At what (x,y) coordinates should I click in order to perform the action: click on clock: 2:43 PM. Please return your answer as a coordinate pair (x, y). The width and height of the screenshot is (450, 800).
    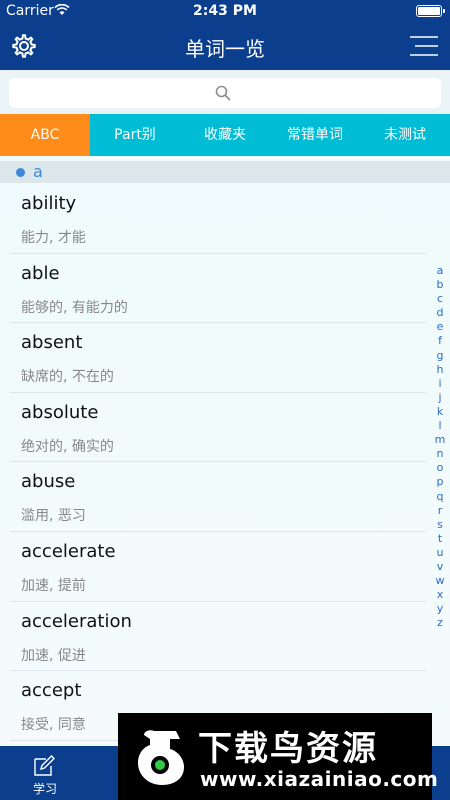
    Looking at the image, I should click on (225, 11).